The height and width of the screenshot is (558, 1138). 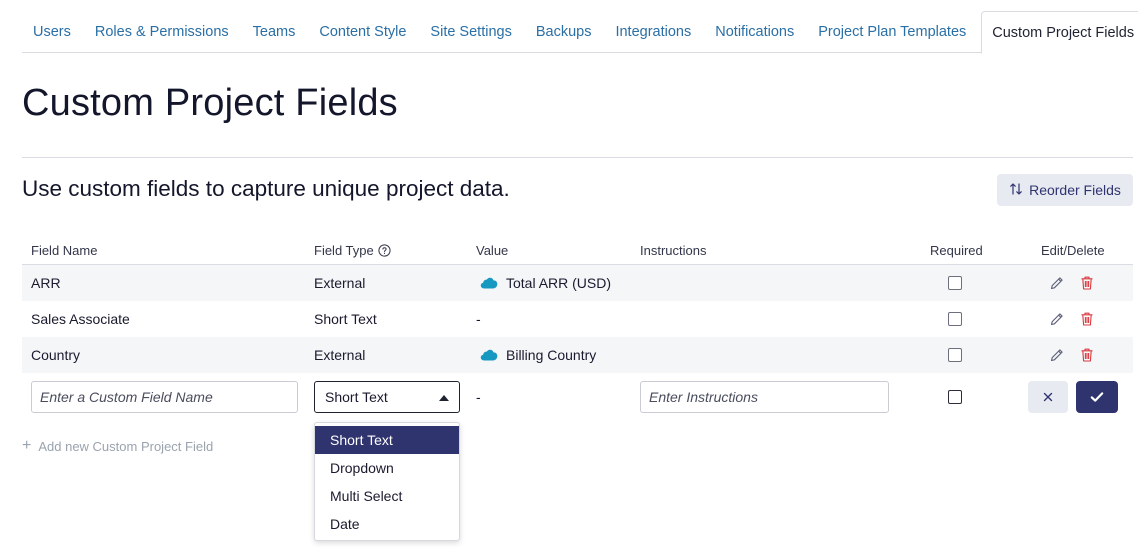 I want to click on add-custom-field-link: + Add new Custom Project Field, so click(x=117, y=446).